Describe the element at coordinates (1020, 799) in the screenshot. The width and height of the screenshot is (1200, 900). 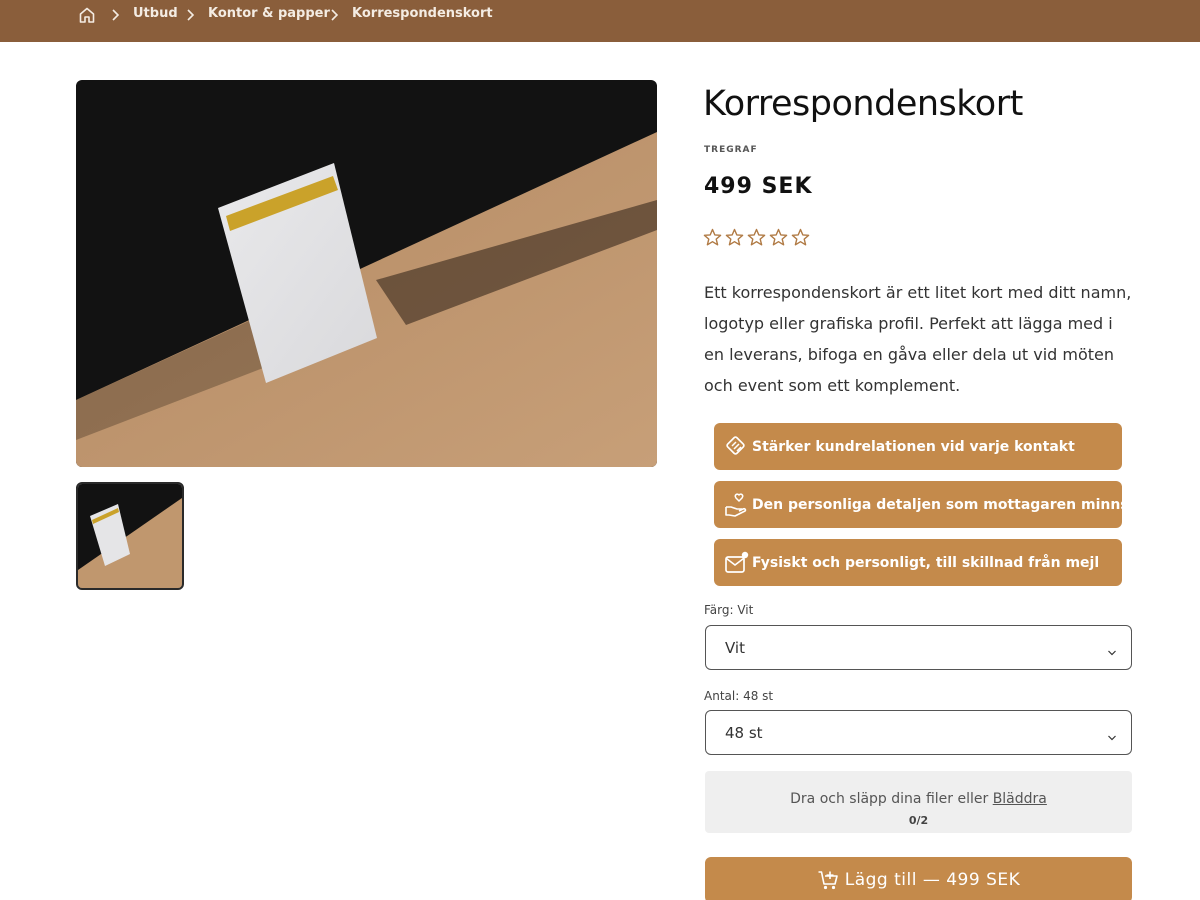
I see `browse-link: Bläddra` at that location.